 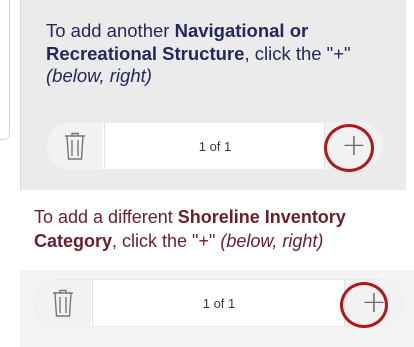 I want to click on delete-category-button, so click(x=63, y=303).